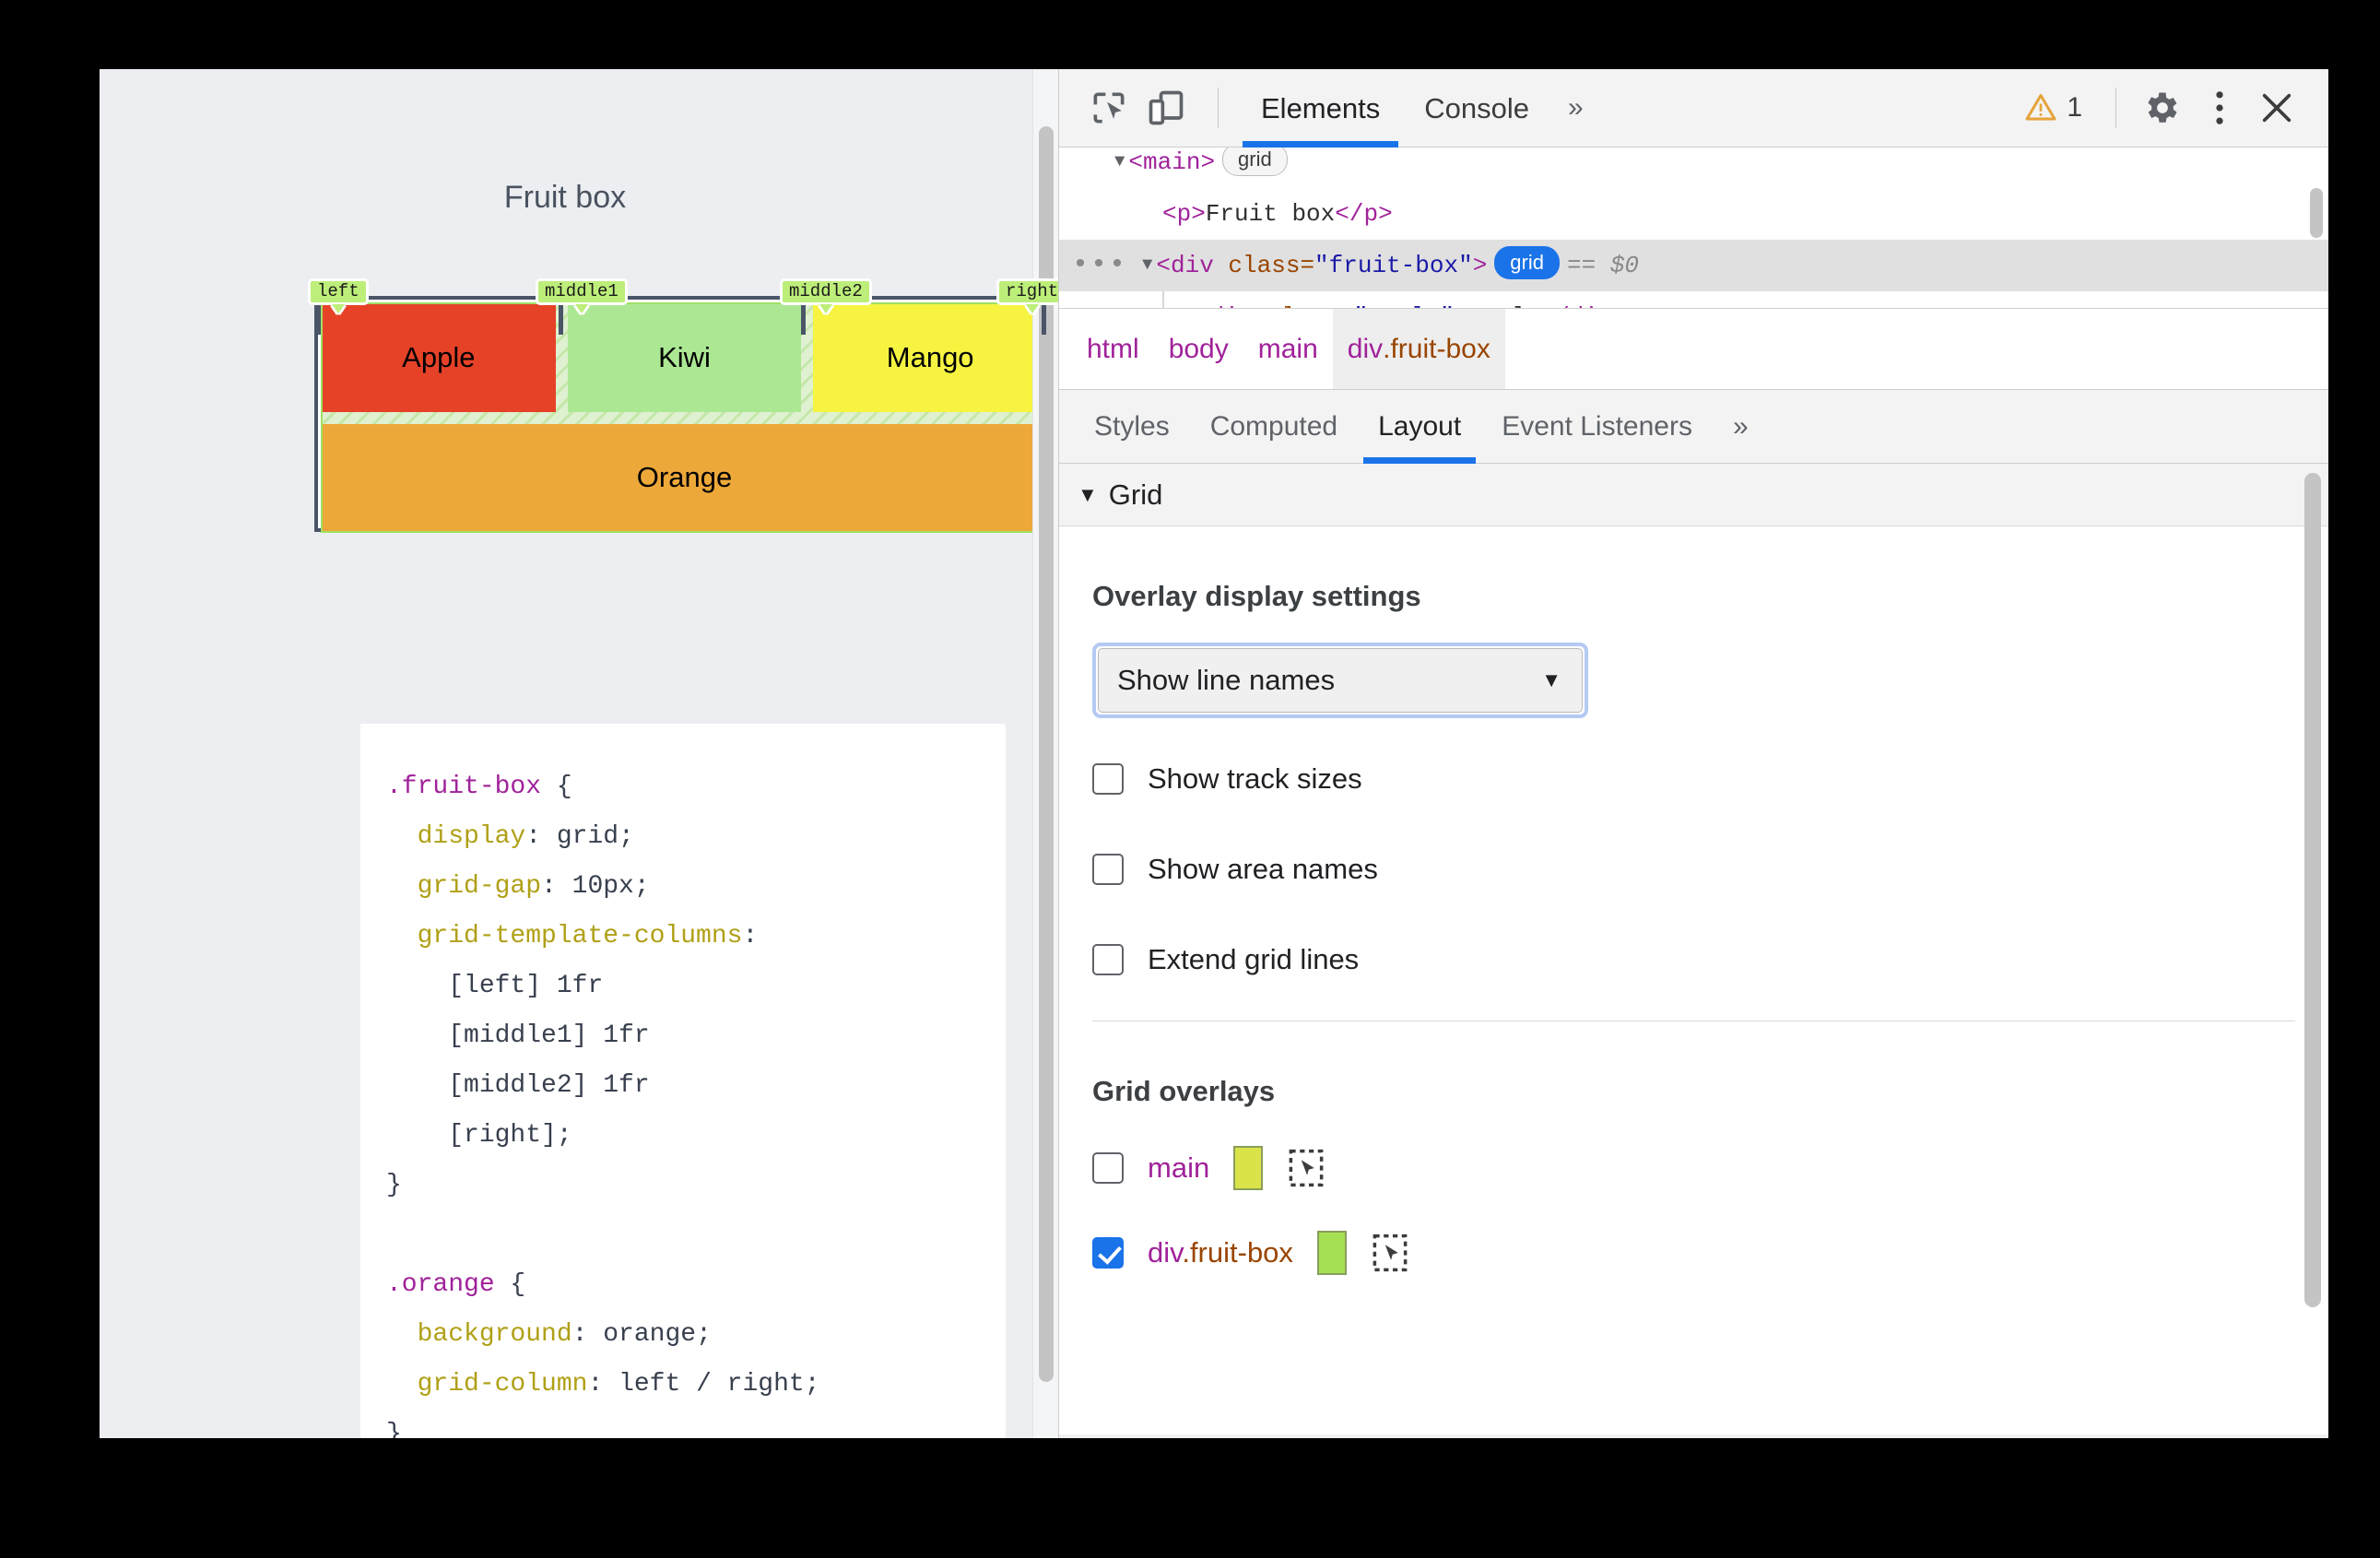  I want to click on grid-section-header: ▼ Grid, so click(1693, 495).